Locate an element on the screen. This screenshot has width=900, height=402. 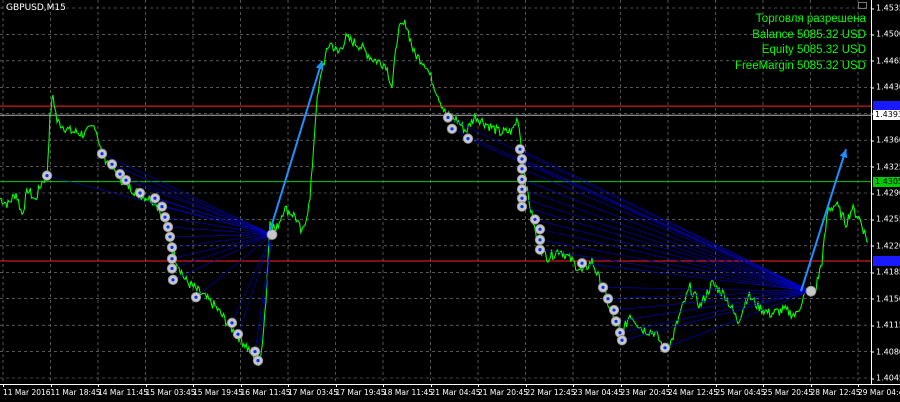
time-tick-label: 21 Mar 20:45 is located at coordinates (503, 390).